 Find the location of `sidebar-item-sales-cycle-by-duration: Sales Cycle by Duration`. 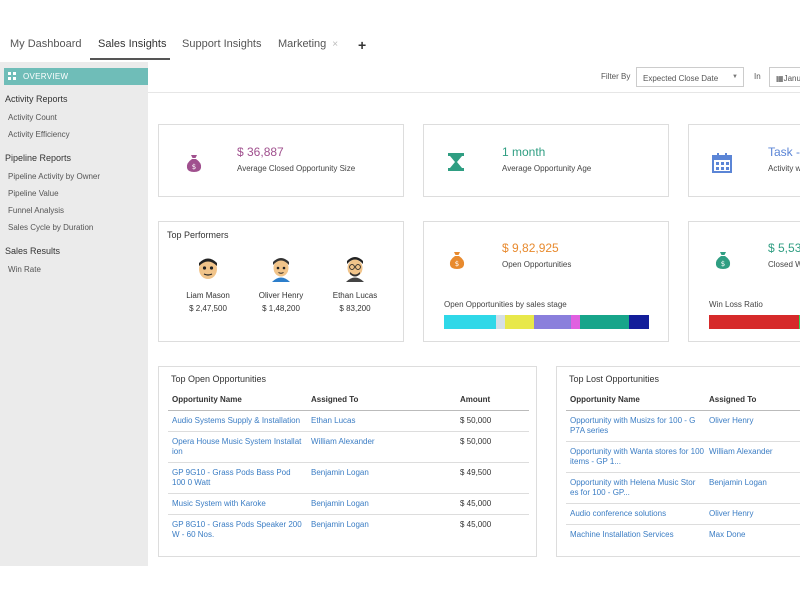

sidebar-item-sales-cycle-by-duration: Sales Cycle by Duration is located at coordinates (50, 227).